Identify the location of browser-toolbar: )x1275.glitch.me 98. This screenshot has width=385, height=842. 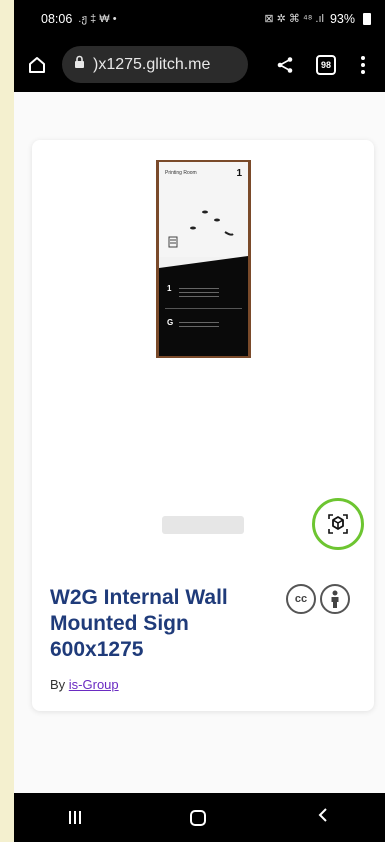
(199, 64).